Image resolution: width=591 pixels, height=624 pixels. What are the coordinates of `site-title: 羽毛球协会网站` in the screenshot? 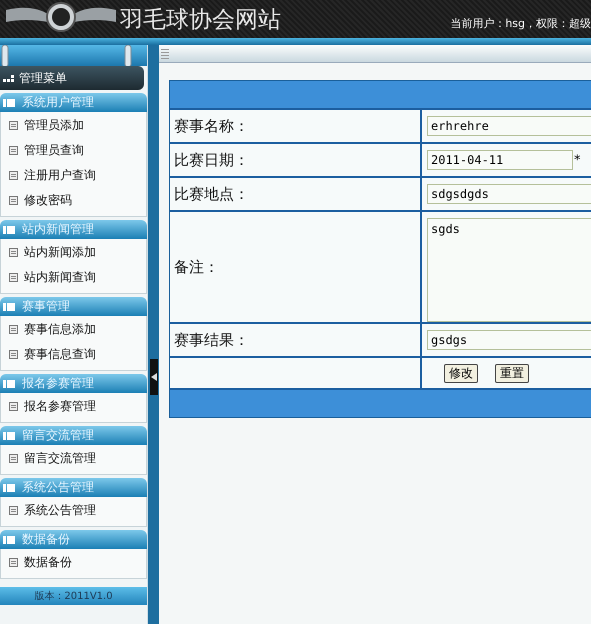 It's located at (201, 20).